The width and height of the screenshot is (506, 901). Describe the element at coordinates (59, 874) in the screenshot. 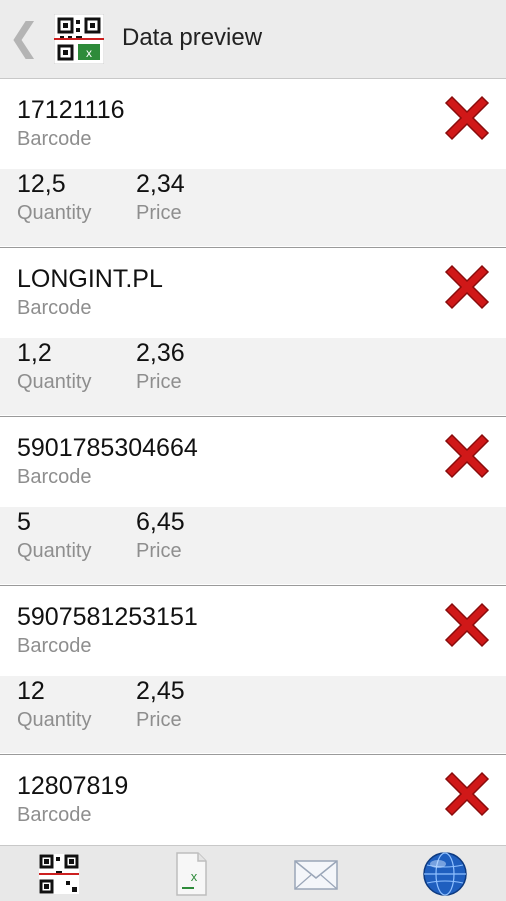

I see `qr-code-icon` at that location.